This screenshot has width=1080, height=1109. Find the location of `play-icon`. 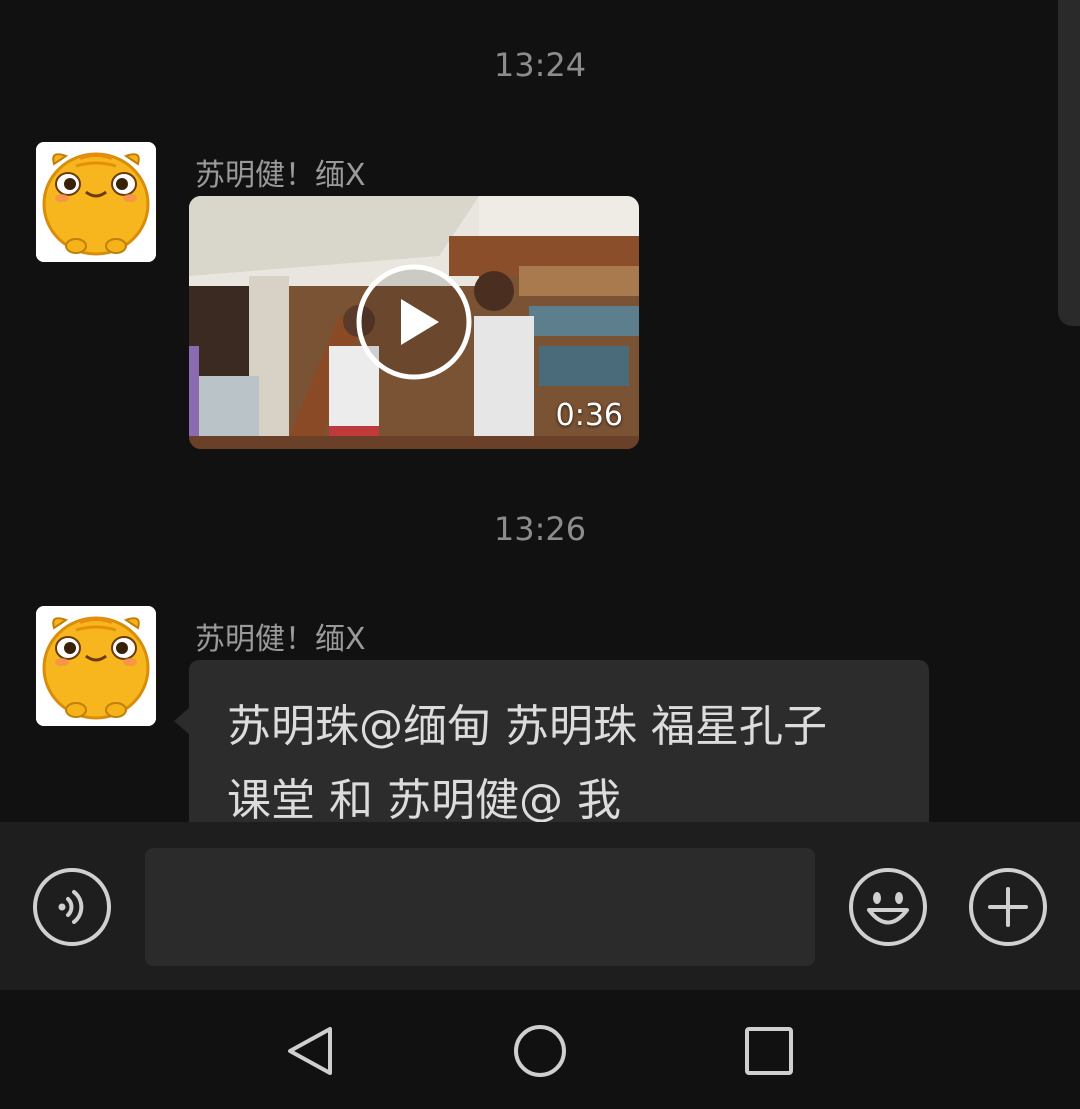

play-icon is located at coordinates (414, 322).